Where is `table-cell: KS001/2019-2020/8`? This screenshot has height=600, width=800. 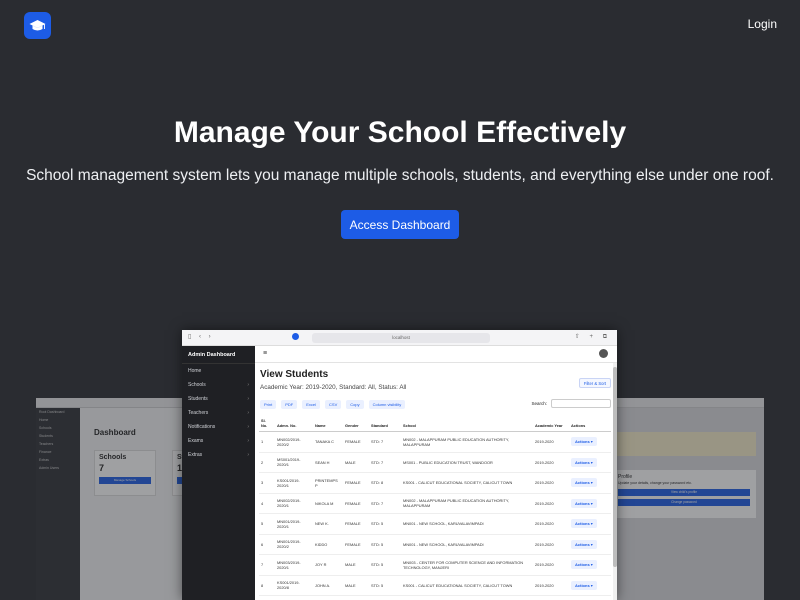 table-cell: KS001/2019-2020/8 is located at coordinates (294, 585).